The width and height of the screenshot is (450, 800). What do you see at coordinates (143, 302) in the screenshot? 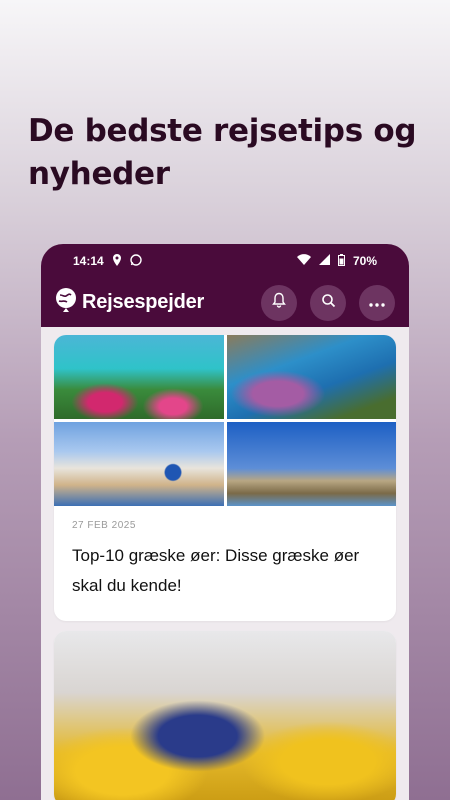
I see `logo-text: Rejsespejder` at bounding box center [143, 302].